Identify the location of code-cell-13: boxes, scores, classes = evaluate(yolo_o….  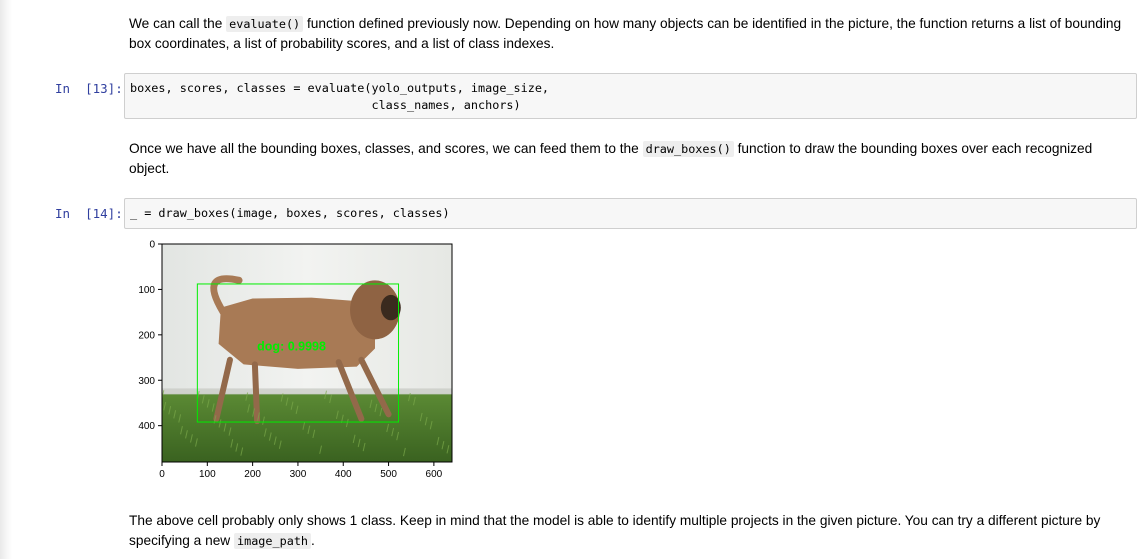
(630, 96).